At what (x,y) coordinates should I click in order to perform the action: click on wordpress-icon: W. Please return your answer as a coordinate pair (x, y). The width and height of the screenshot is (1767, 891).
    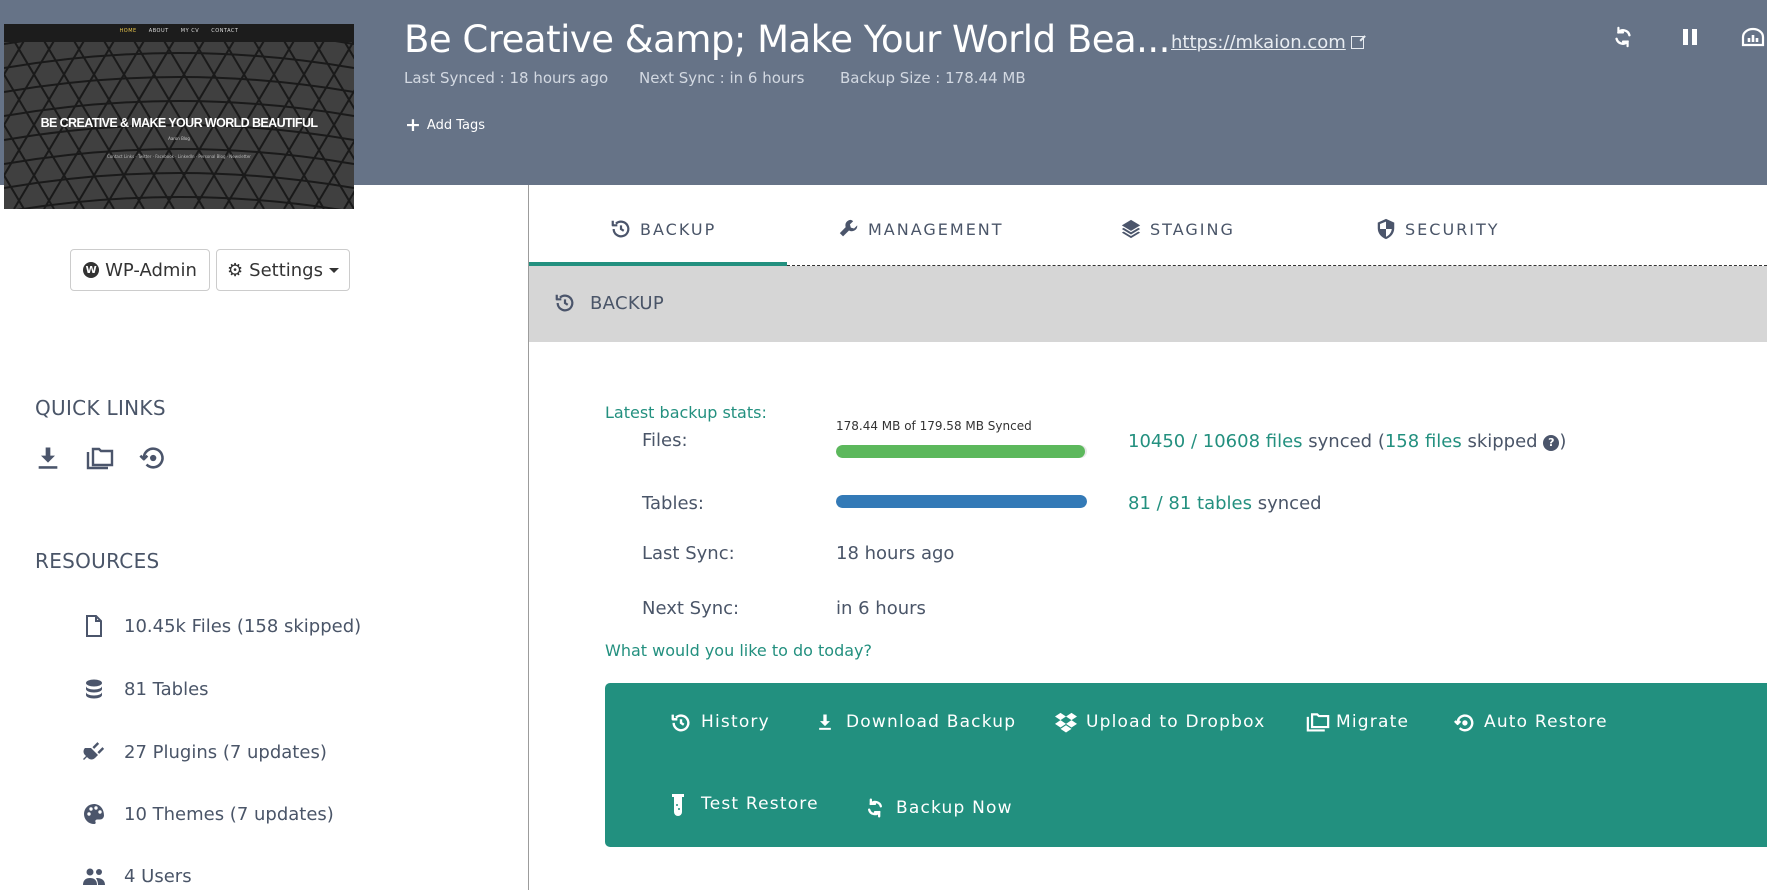
    Looking at the image, I should click on (91, 270).